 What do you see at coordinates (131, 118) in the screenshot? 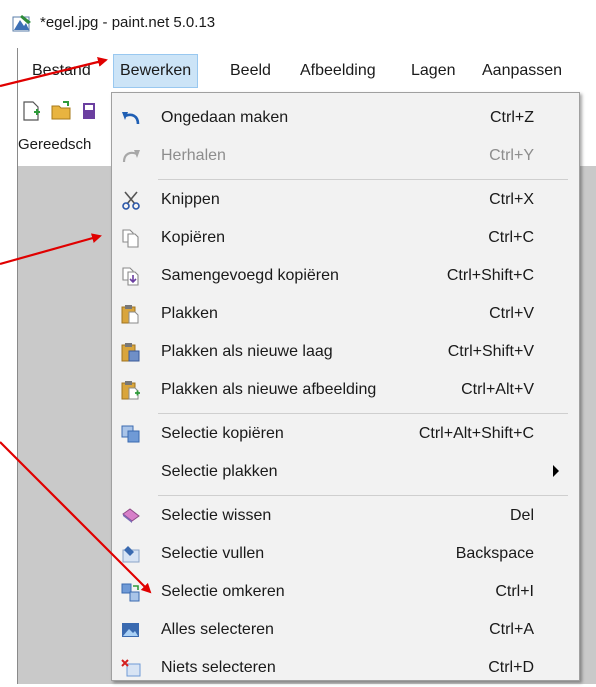
I see `undo-icon` at bounding box center [131, 118].